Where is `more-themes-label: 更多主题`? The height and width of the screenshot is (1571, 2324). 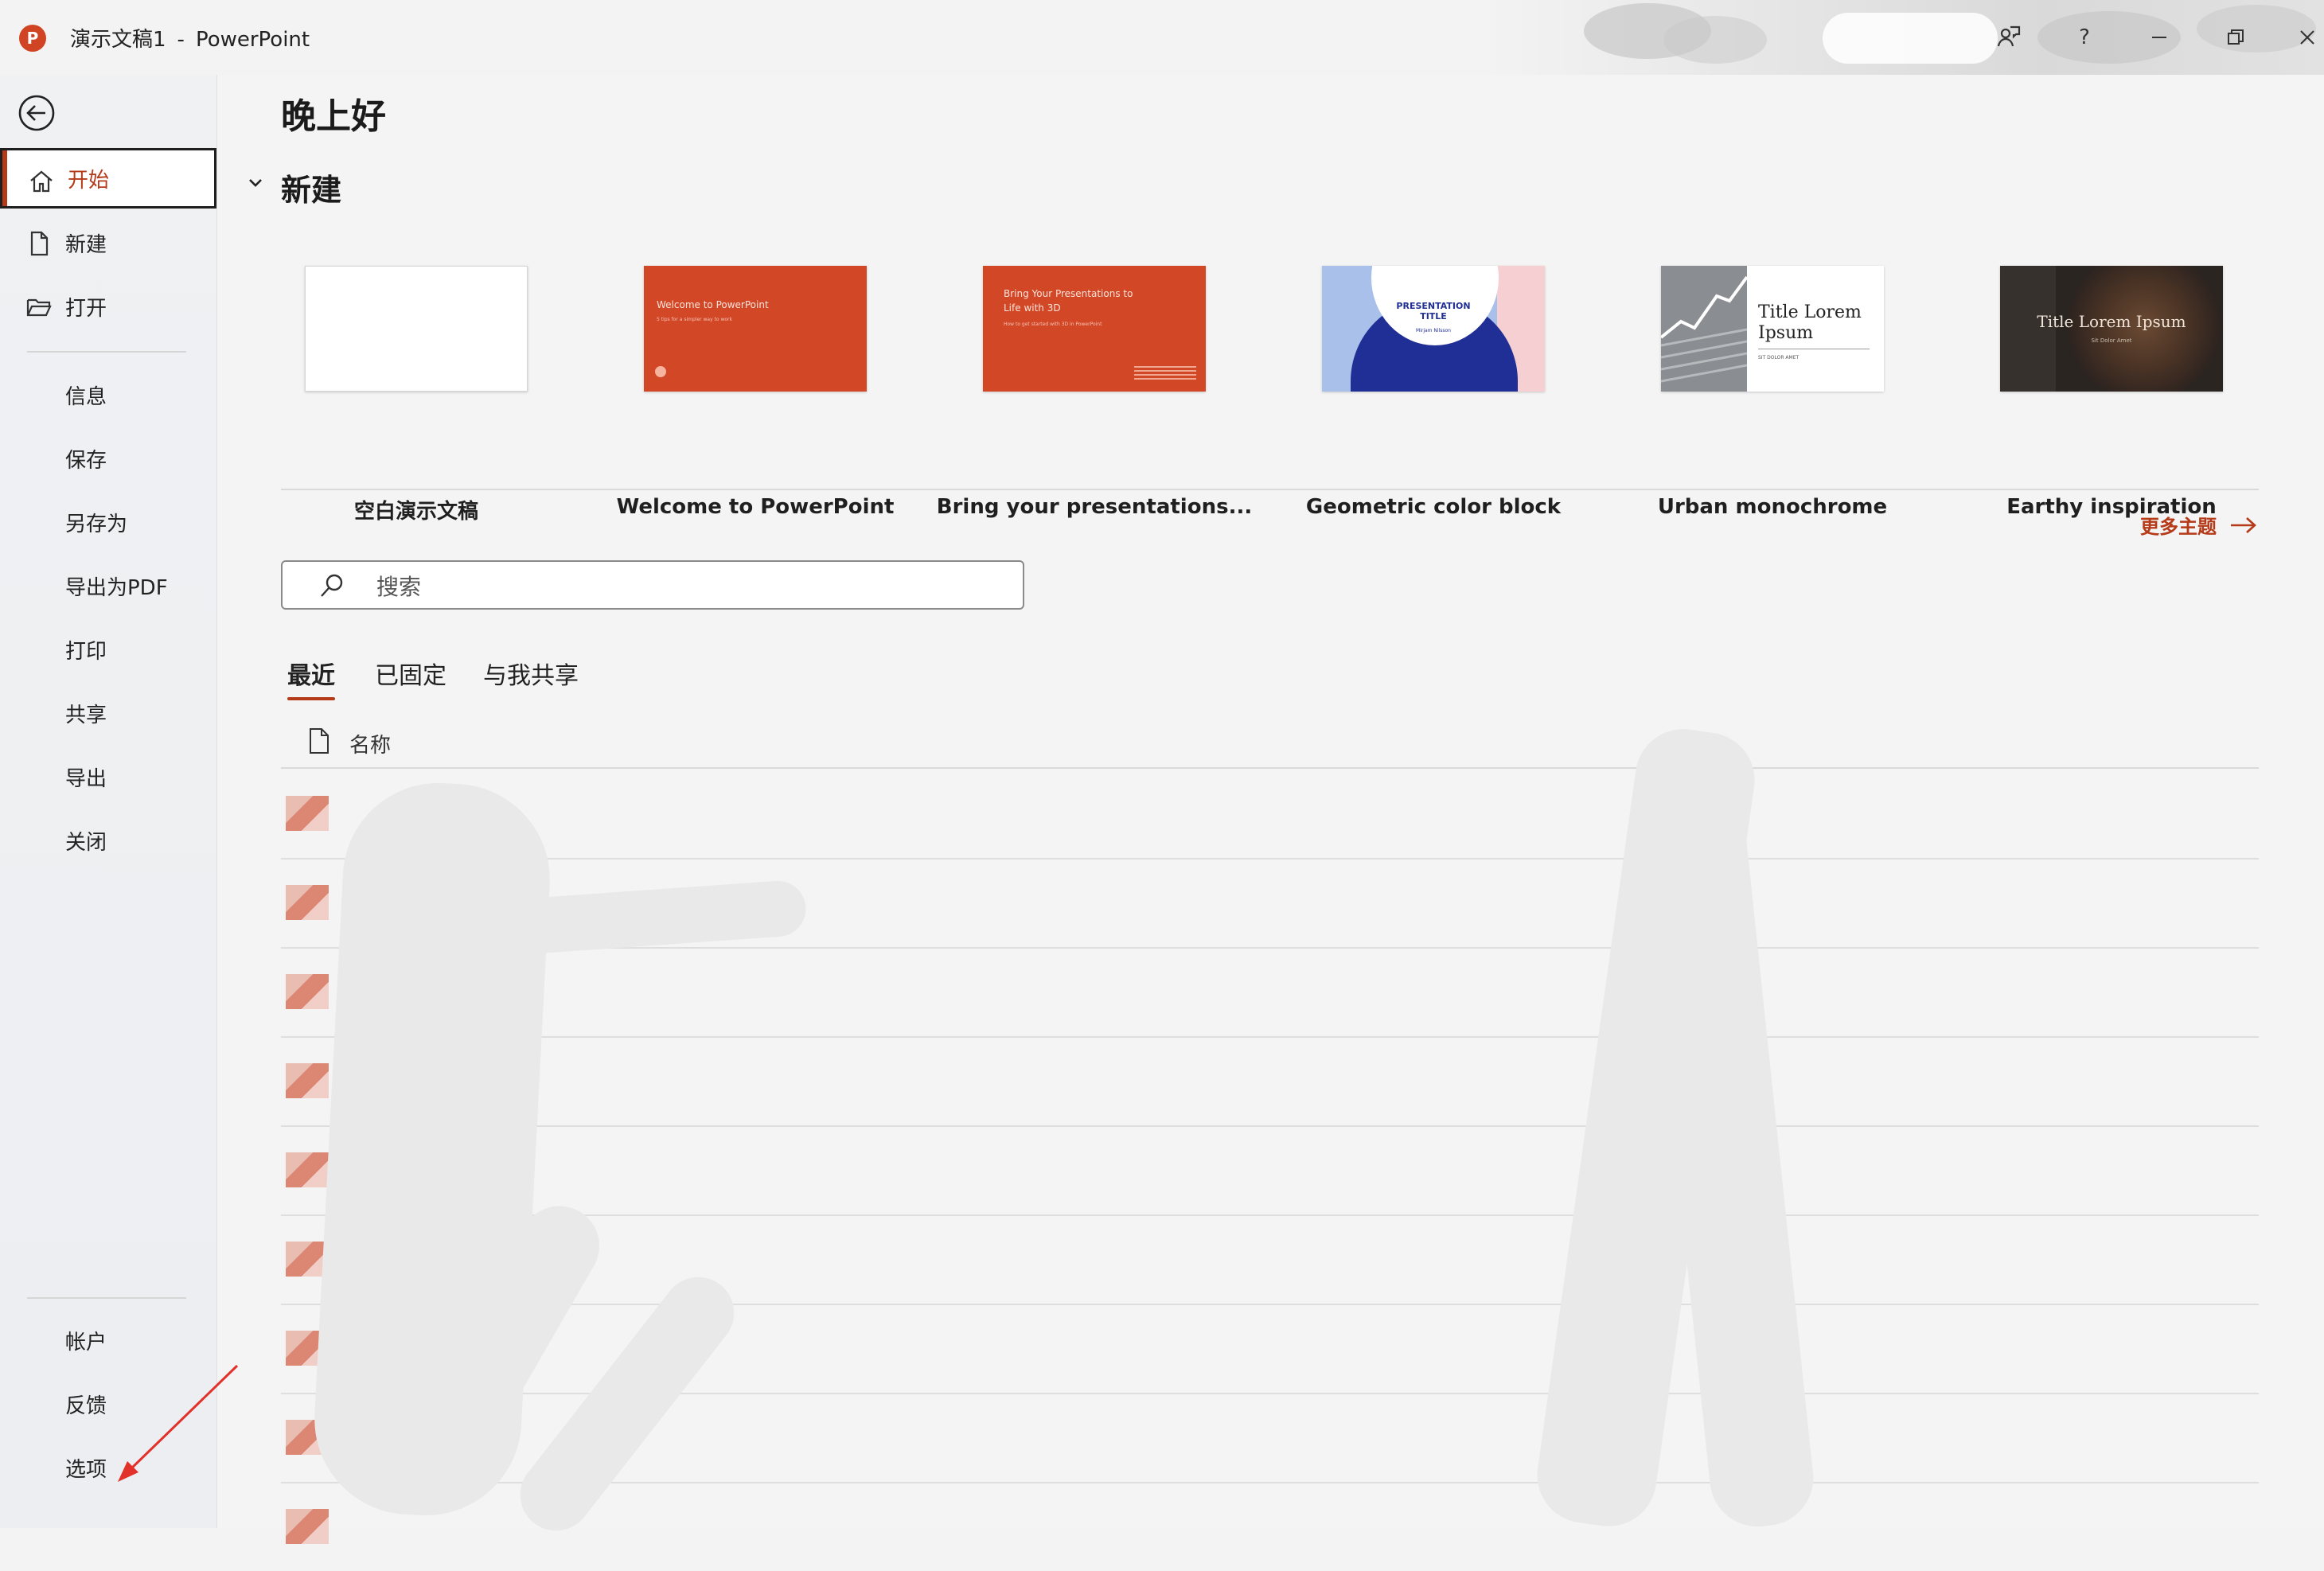
more-themes-label: 更多主题 is located at coordinates (2178, 527).